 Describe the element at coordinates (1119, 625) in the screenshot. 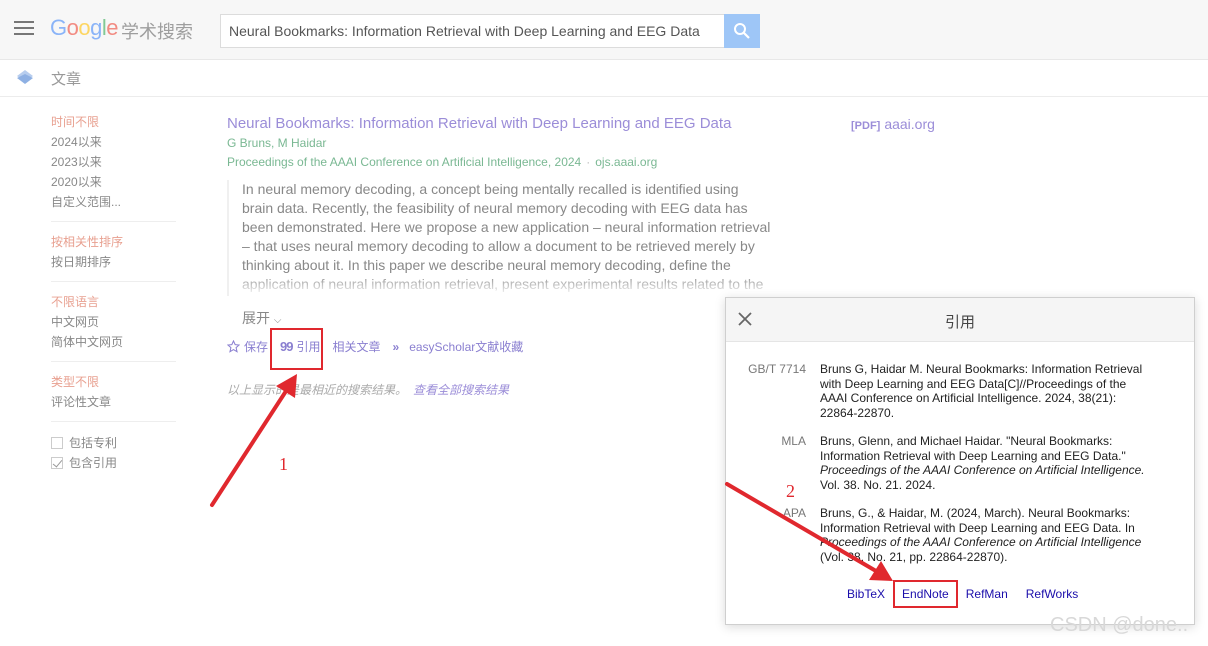

I see `watermark: CSDN @done..` at that location.